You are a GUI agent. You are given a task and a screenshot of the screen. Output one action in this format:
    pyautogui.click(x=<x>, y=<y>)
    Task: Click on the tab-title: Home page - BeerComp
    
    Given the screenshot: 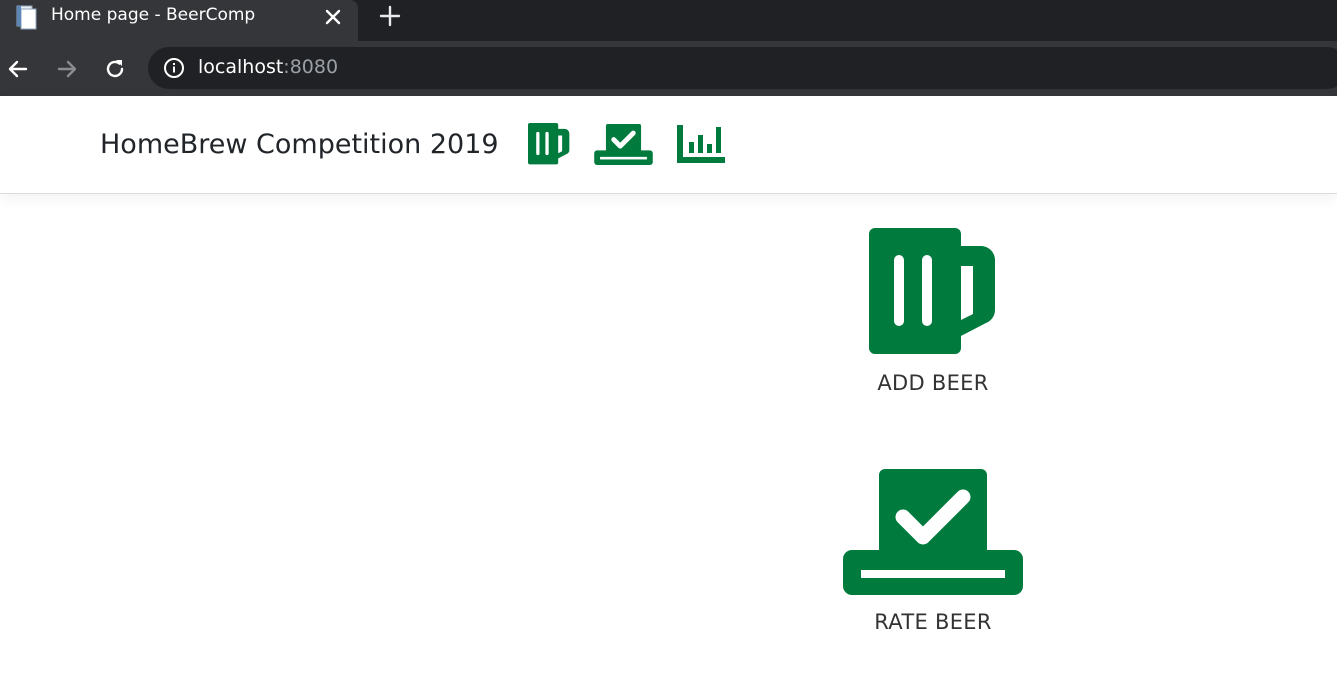 What is the action you would take?
    pyautogui.click(x=153, y=15)
    